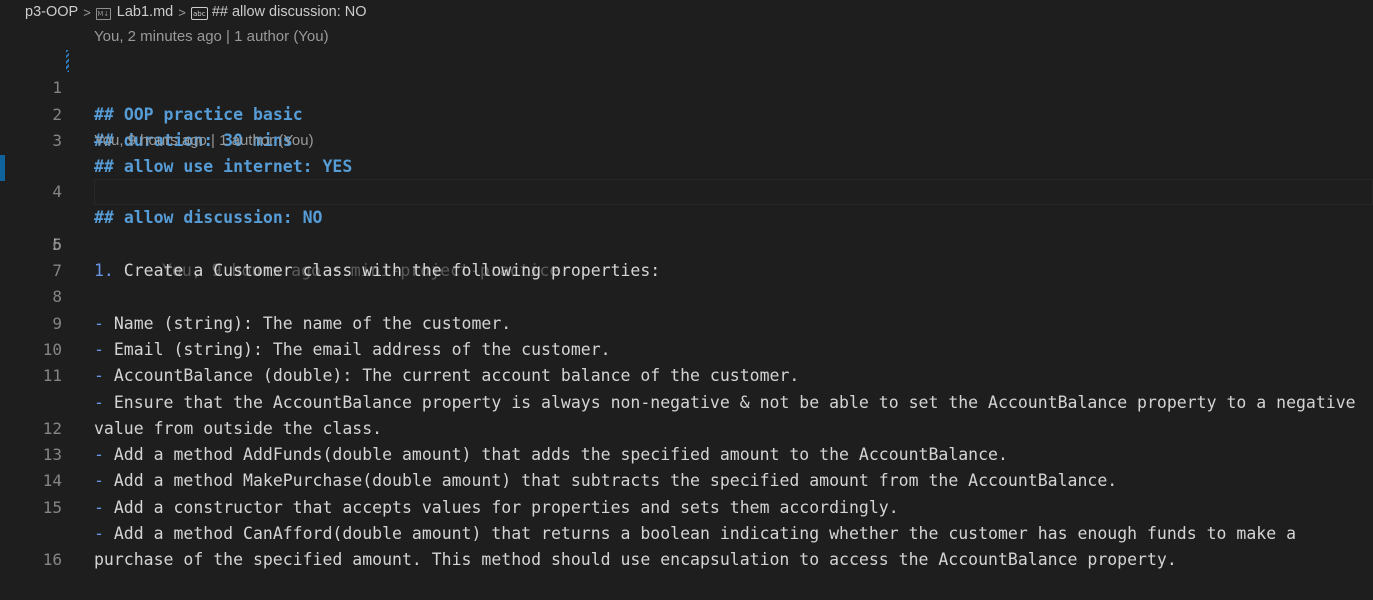  Describe the element at coordinates (67, 61) in the screenshot. I see `git-modified-indicator` at that location.